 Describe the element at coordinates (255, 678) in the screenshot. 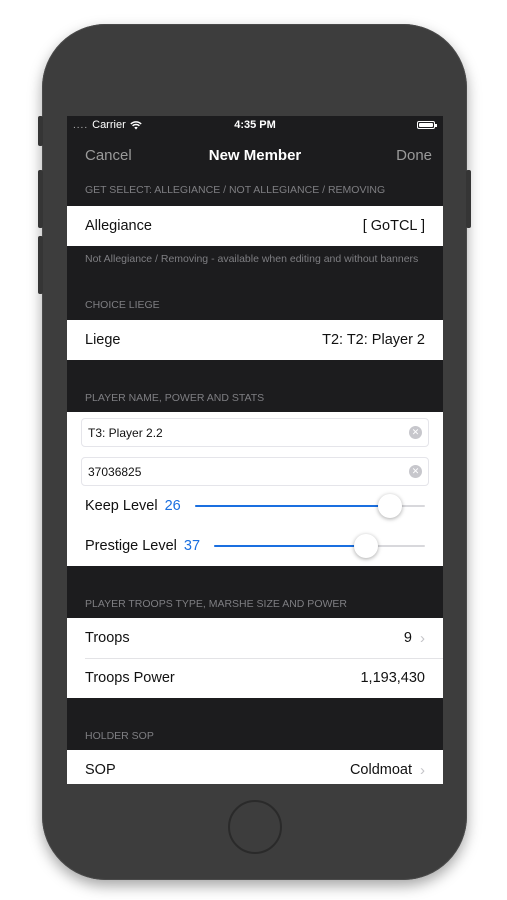

I see `troops-power-row: Troops Power 1,193,430` at that location.